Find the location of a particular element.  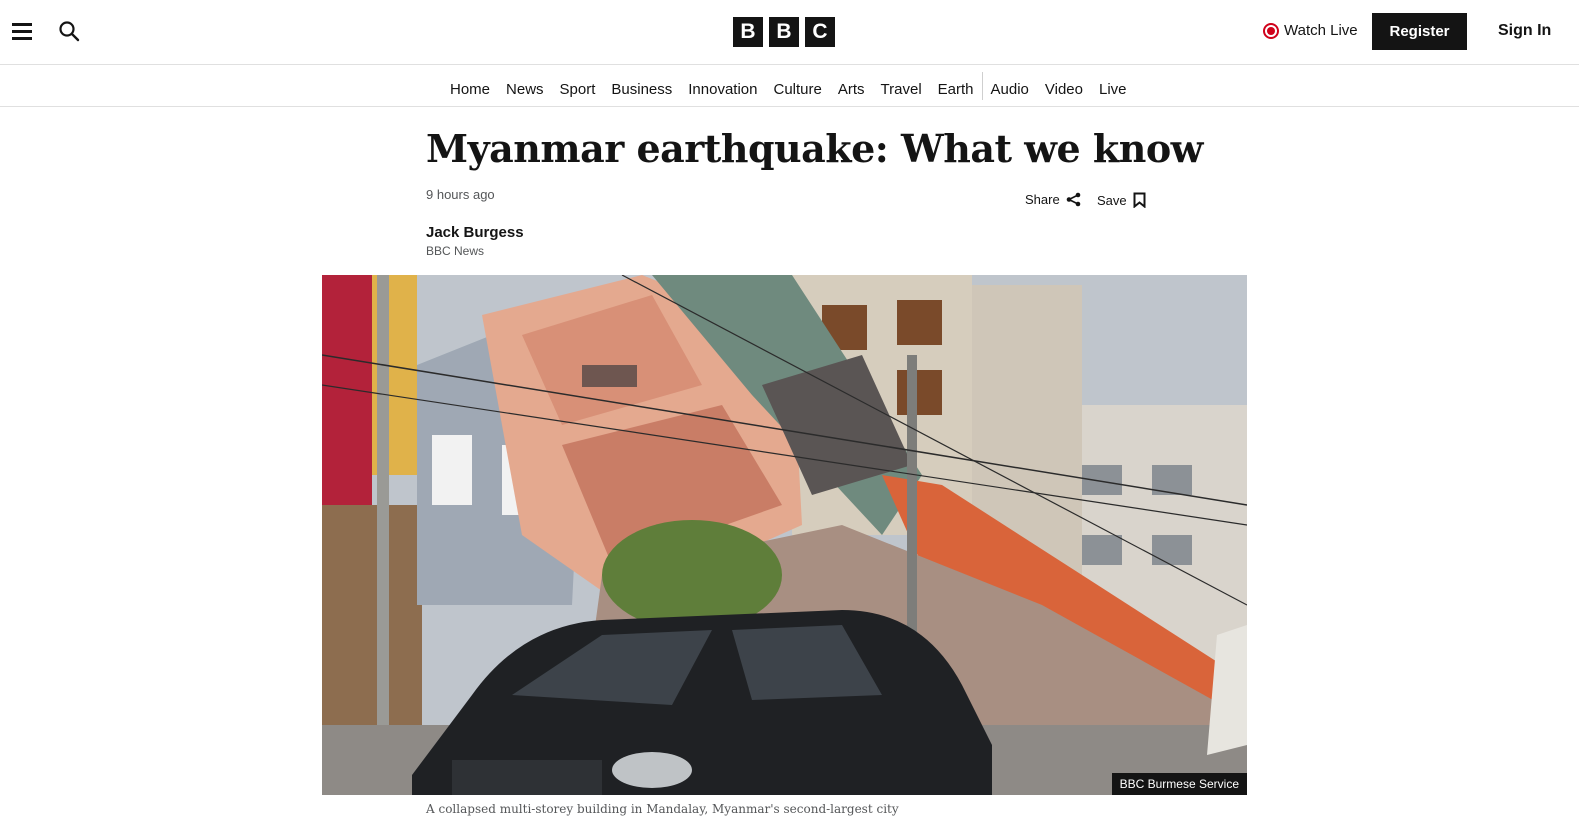

nav-item-earth: Earth is located at coordinates (956, 89).